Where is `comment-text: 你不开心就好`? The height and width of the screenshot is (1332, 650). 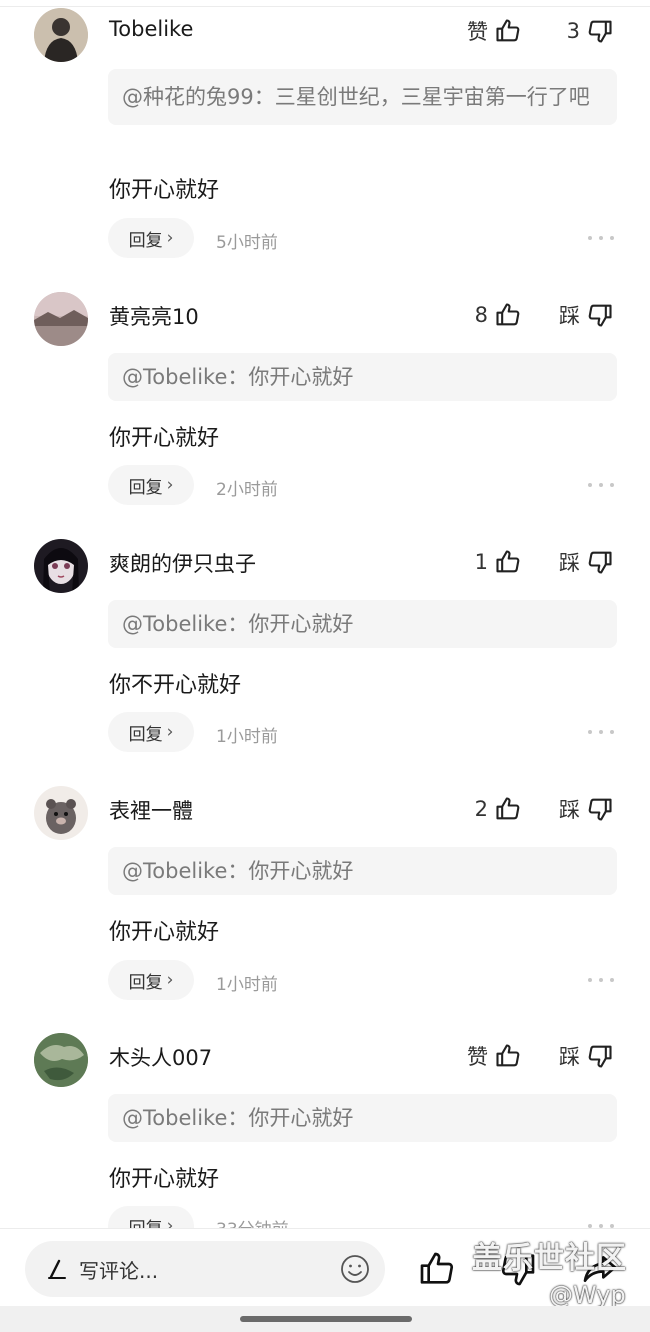 comment-text: 你不开心就好 is located at coordinates (175, 685).